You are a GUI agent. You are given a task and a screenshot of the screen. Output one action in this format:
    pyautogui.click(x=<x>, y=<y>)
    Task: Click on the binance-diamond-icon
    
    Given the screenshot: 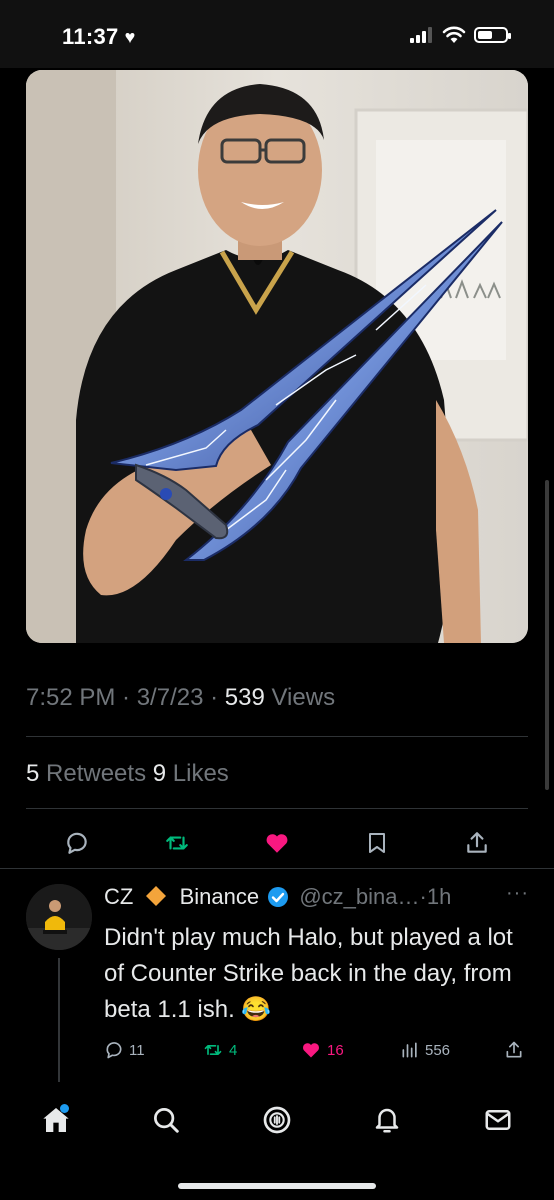 What is the action you would take?
    pyautogui.click(x=156, y=896)
    